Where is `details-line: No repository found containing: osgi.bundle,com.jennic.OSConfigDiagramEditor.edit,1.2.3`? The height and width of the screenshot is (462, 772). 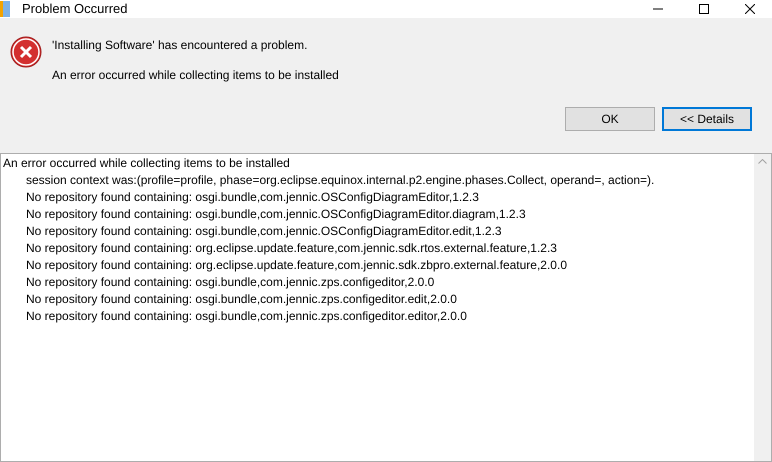 details-line: No repository found containing: osgi.bundle,com.jennic.OSConfigDiagramEditor.edit,1.2.3 is located at coordinates (264, 231).